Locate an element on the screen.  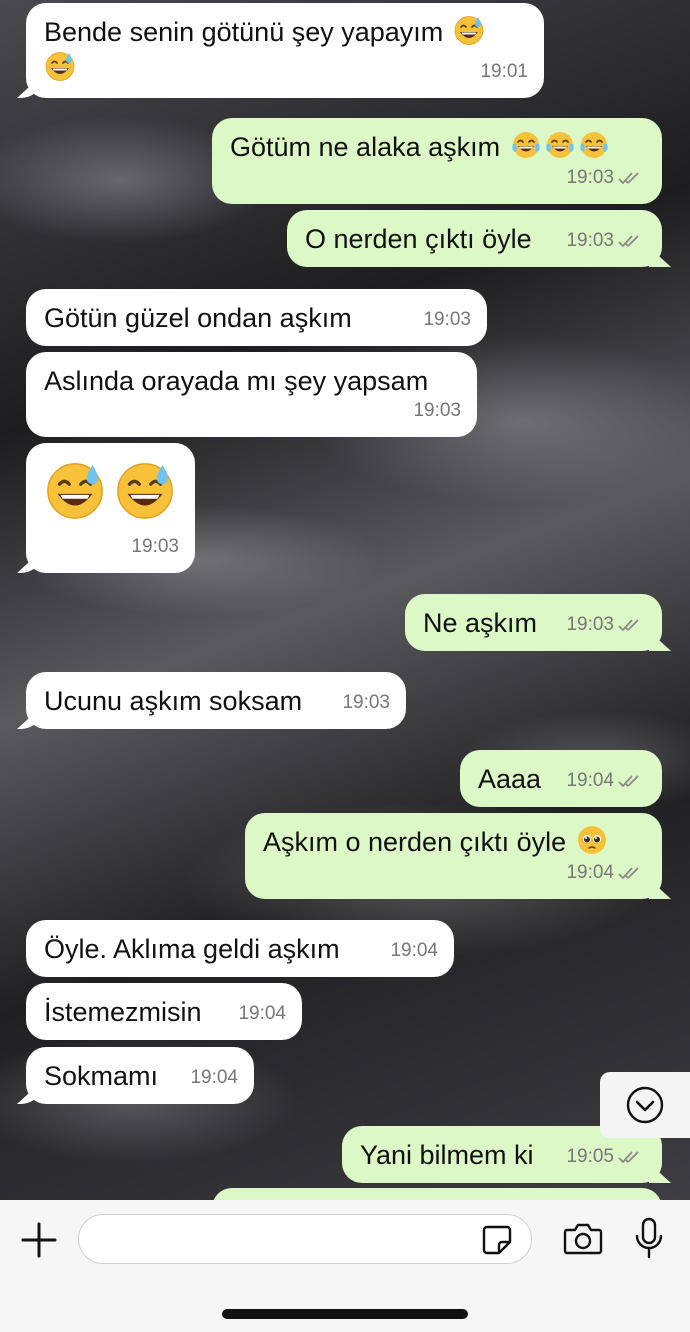
message-time: 19:05 is located at coordinates (590, 1156).